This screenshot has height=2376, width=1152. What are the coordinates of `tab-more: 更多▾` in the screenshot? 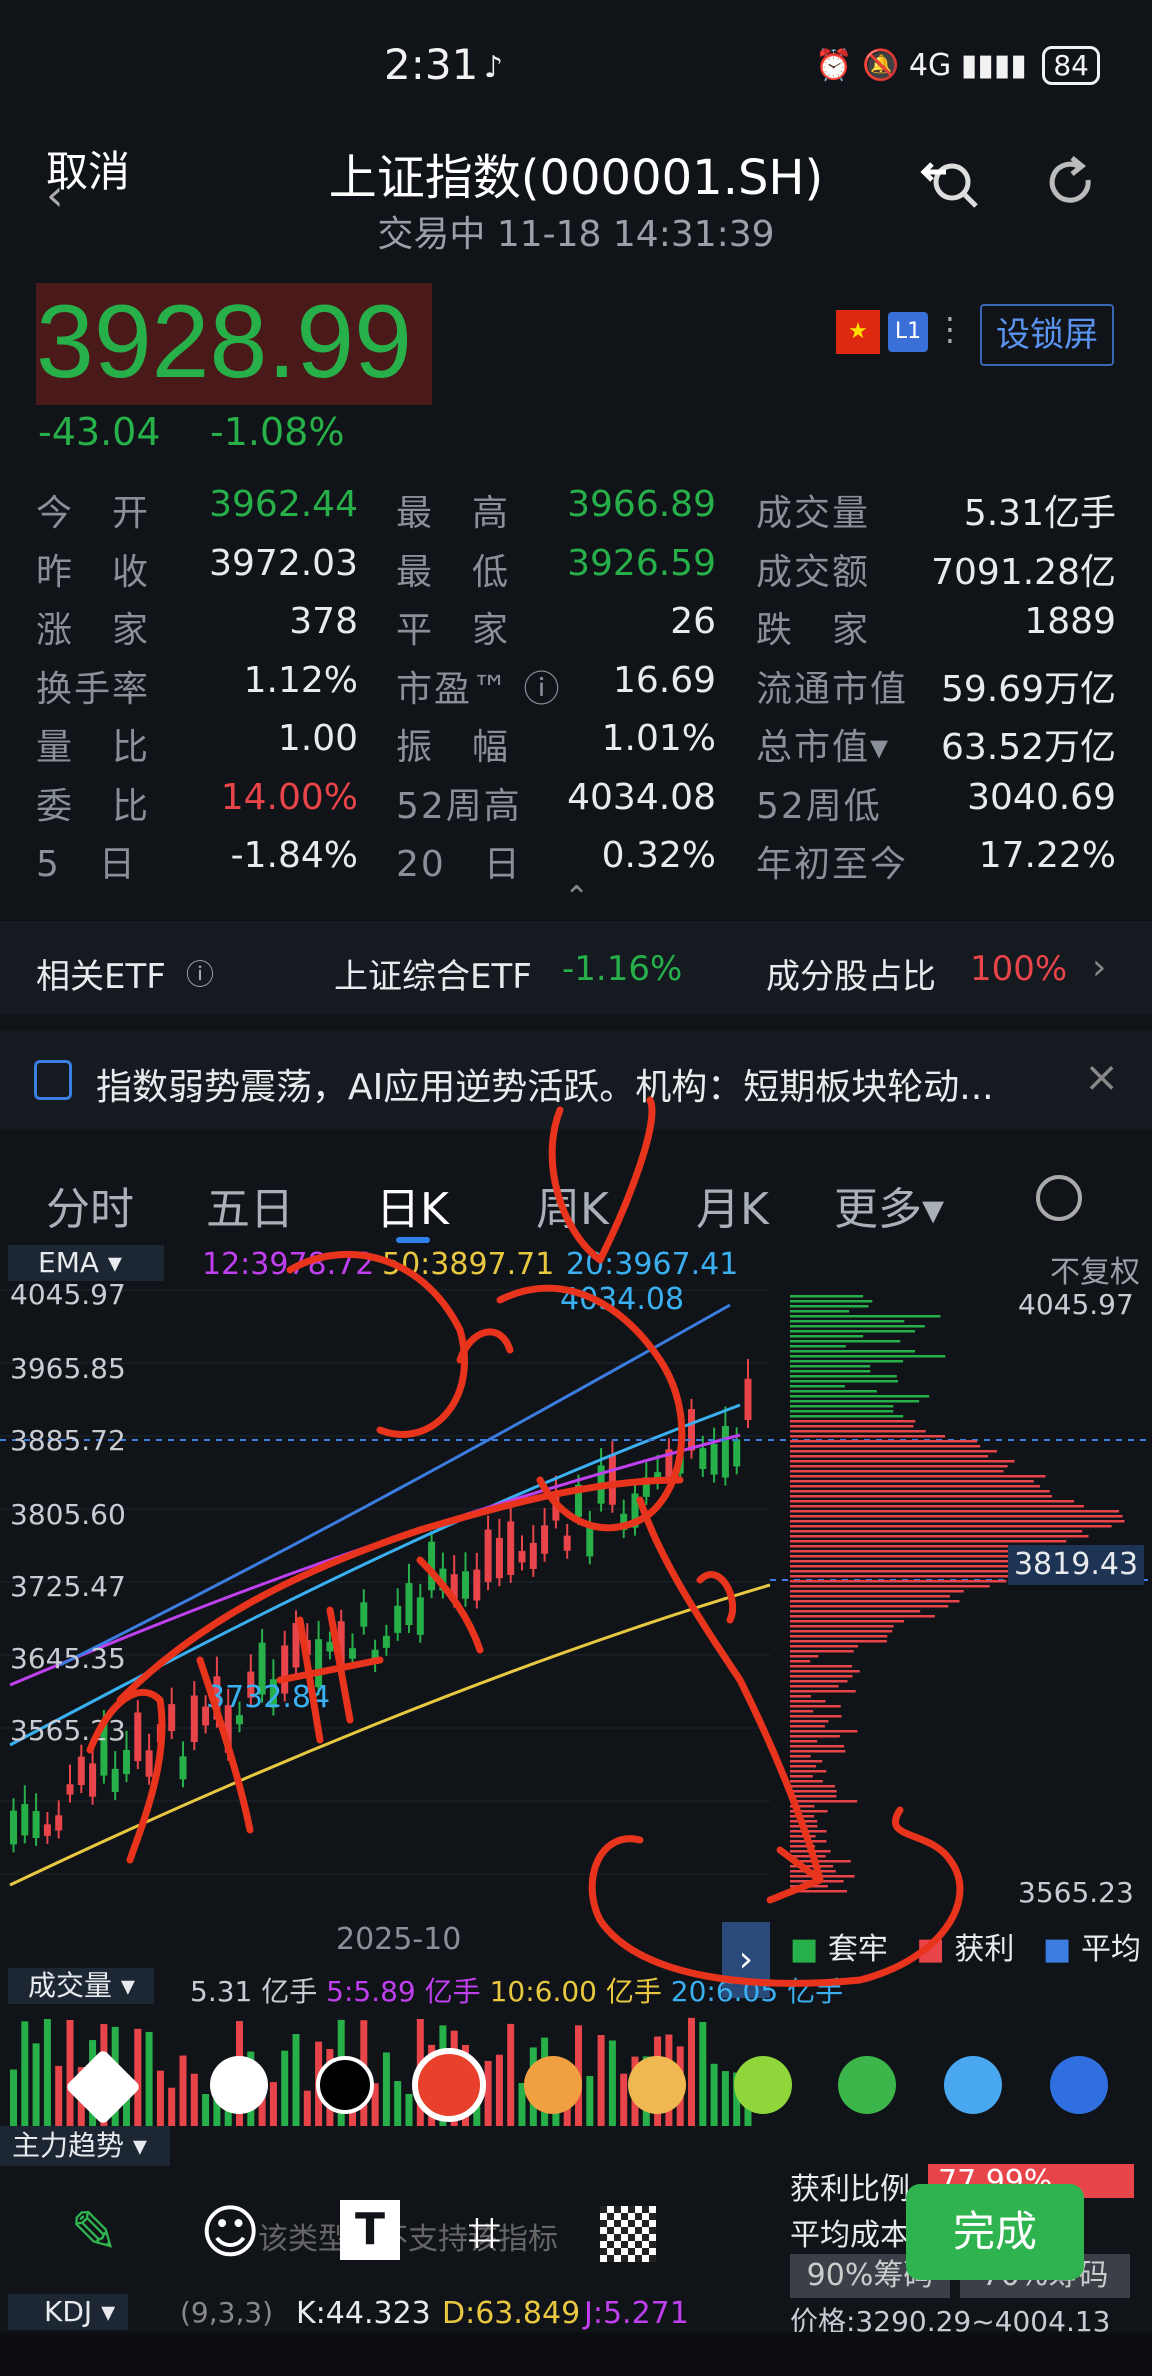 It's located at (889, 1205).